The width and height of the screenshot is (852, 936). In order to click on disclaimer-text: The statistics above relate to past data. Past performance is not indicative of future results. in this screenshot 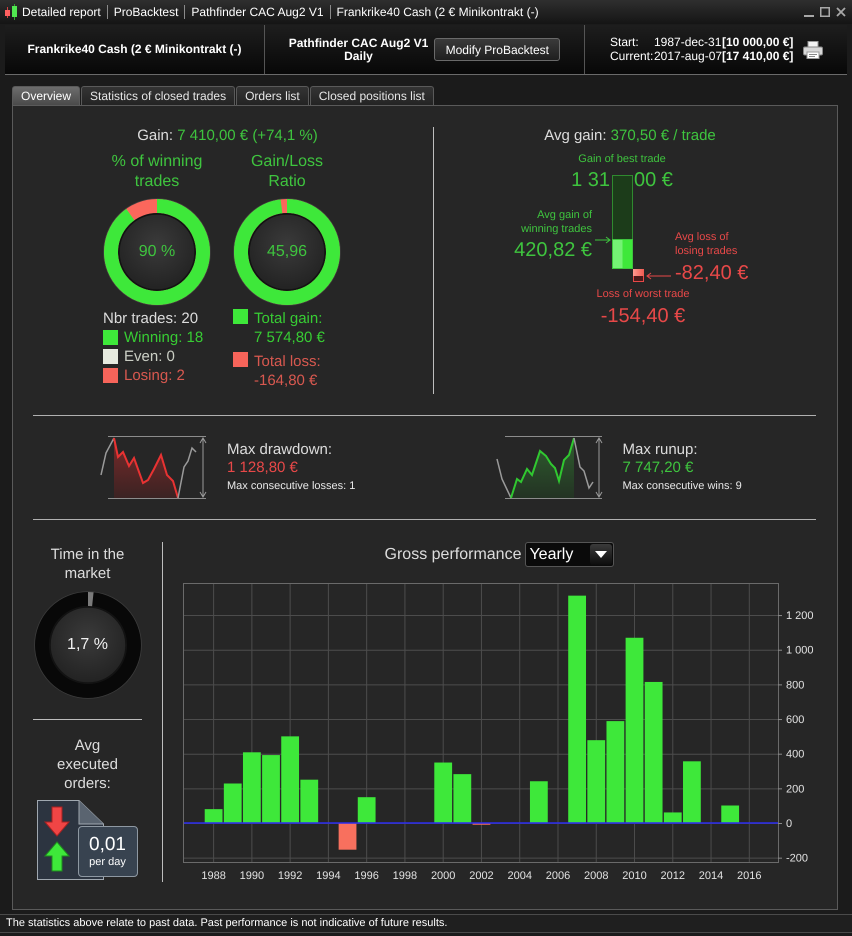, I will do `click(426, 923)`.